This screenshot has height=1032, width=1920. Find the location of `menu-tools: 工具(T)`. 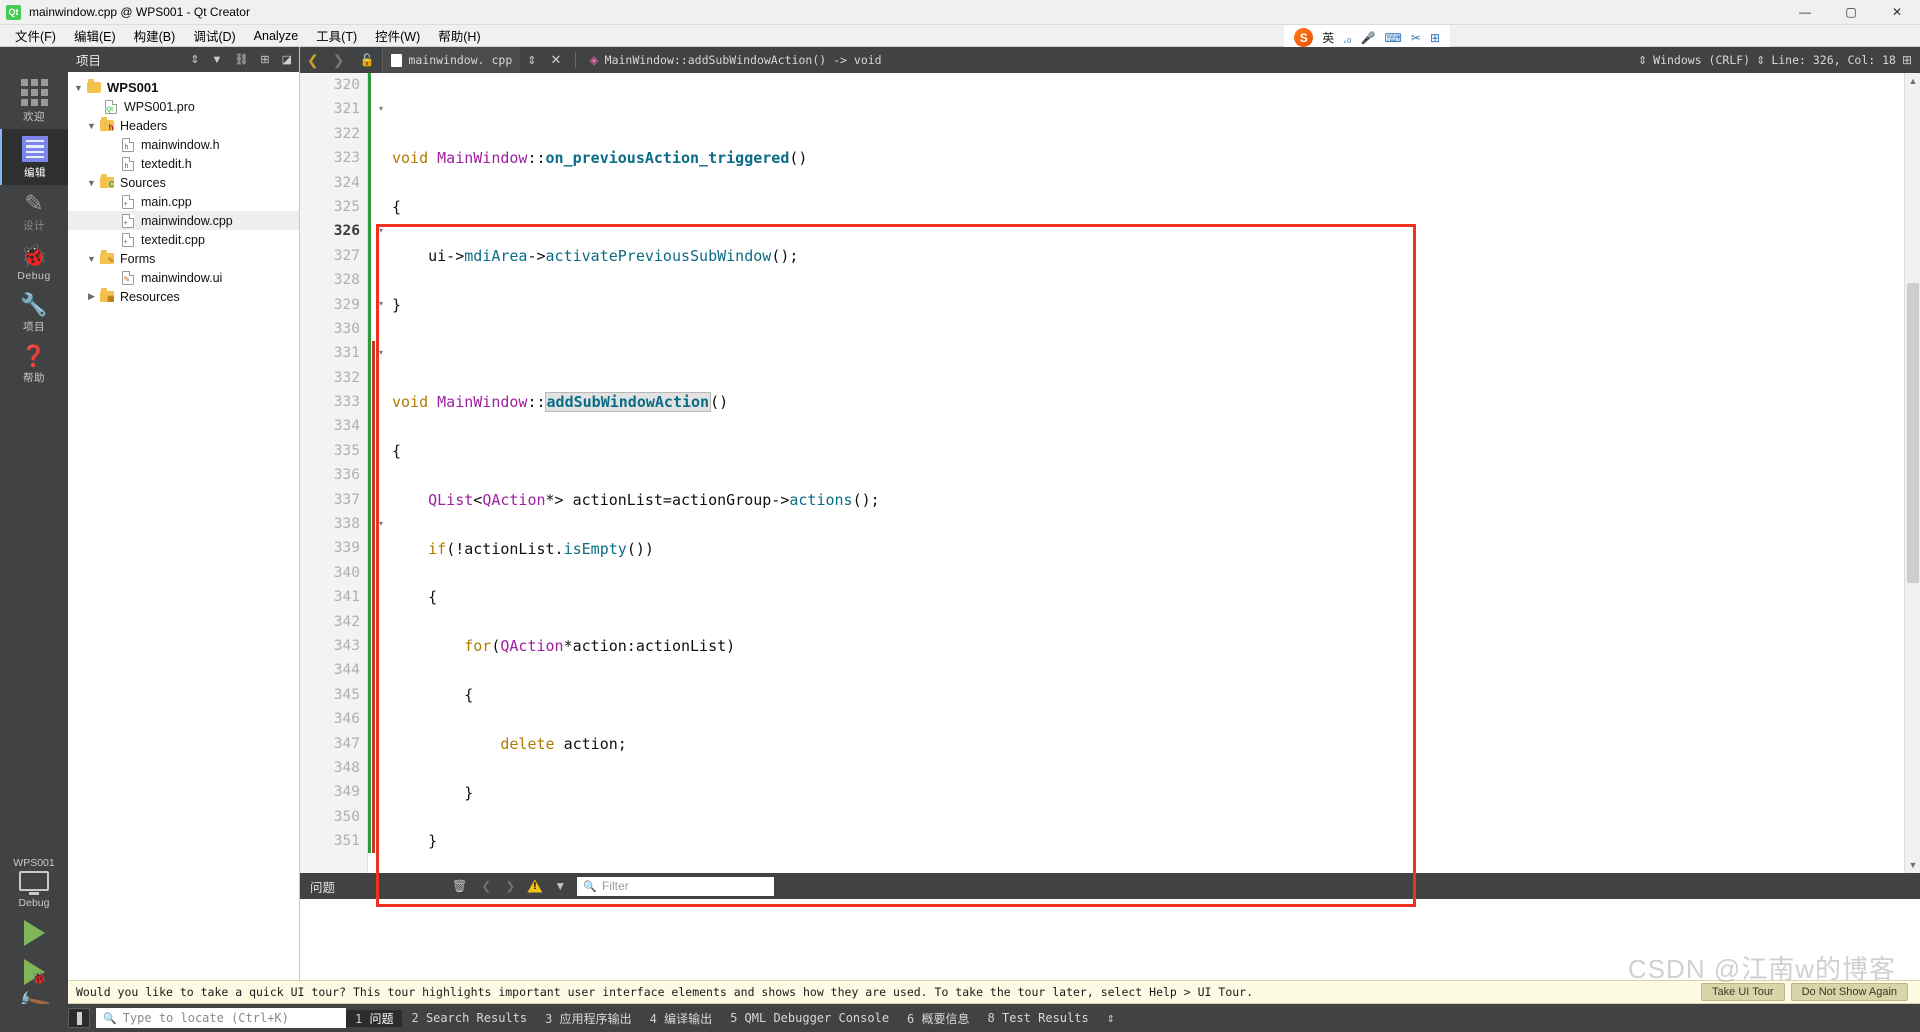

menu-tools: 工具(T) is located at coordinates (336, 35).